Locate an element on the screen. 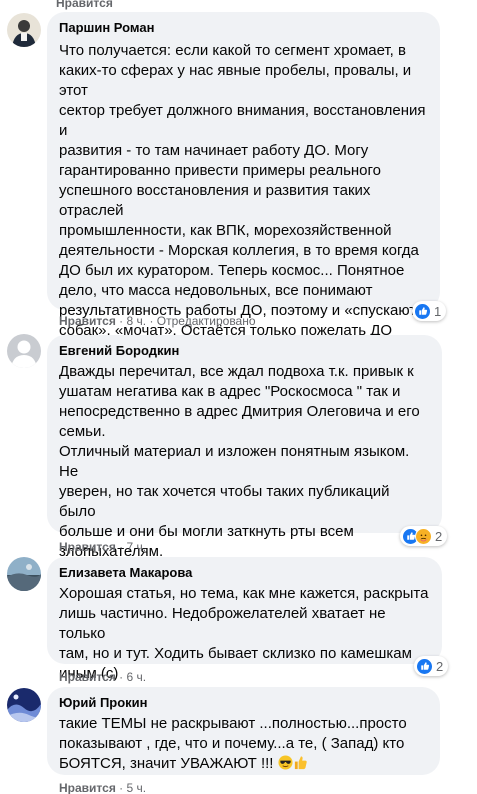  comment-actions: Нравится · 5 ч. is located at coordinates (102, 787).